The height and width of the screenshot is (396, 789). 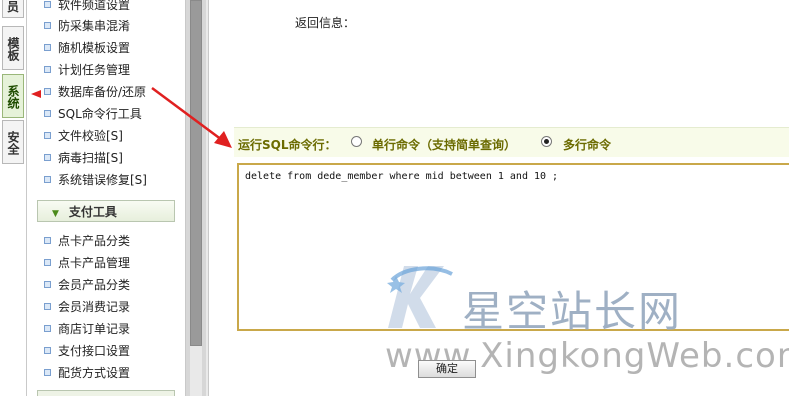 I want to click on radio-single-line, so click(x=356, y=141).